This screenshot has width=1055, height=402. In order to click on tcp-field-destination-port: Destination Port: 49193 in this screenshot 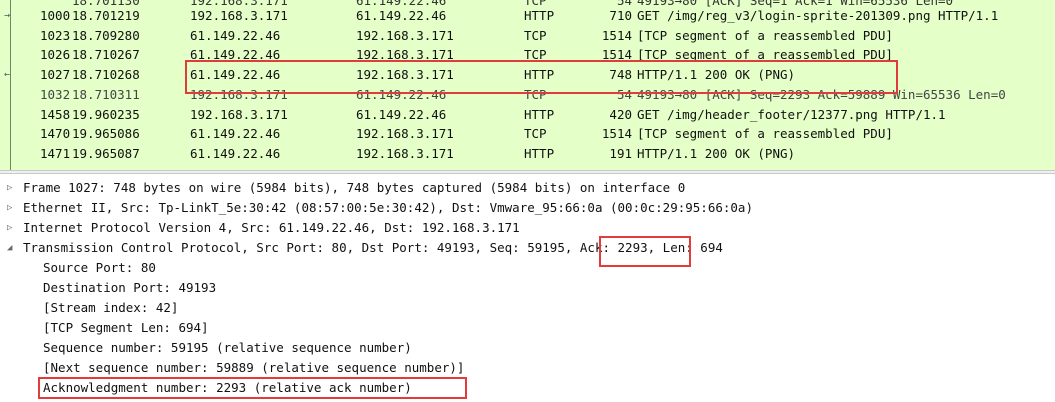, I will do `click(129, 288)`.